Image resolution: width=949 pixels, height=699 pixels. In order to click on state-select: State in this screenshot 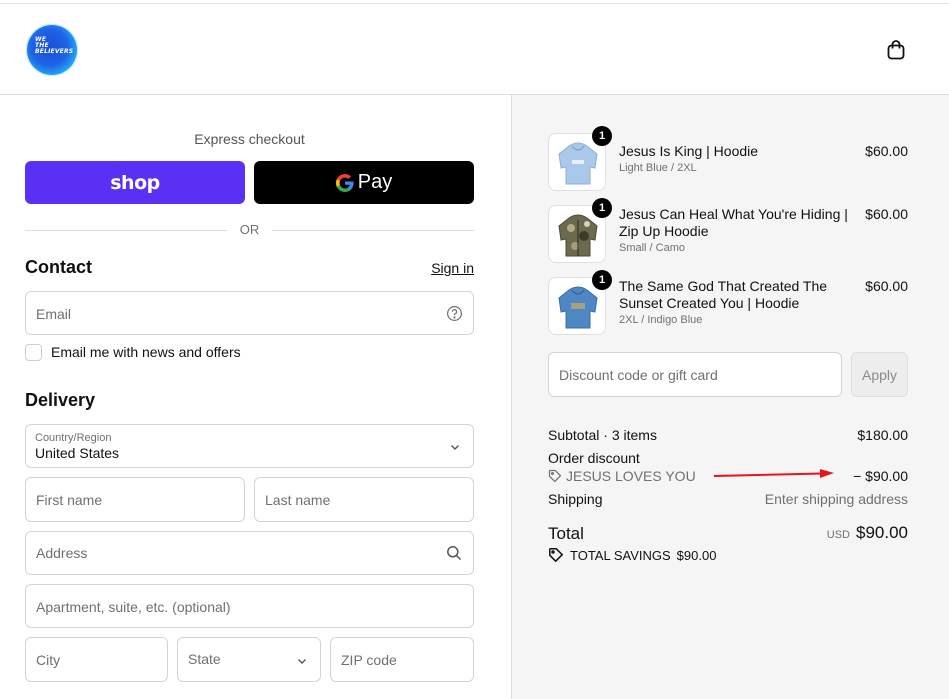, I will do `click(249, 659)`.